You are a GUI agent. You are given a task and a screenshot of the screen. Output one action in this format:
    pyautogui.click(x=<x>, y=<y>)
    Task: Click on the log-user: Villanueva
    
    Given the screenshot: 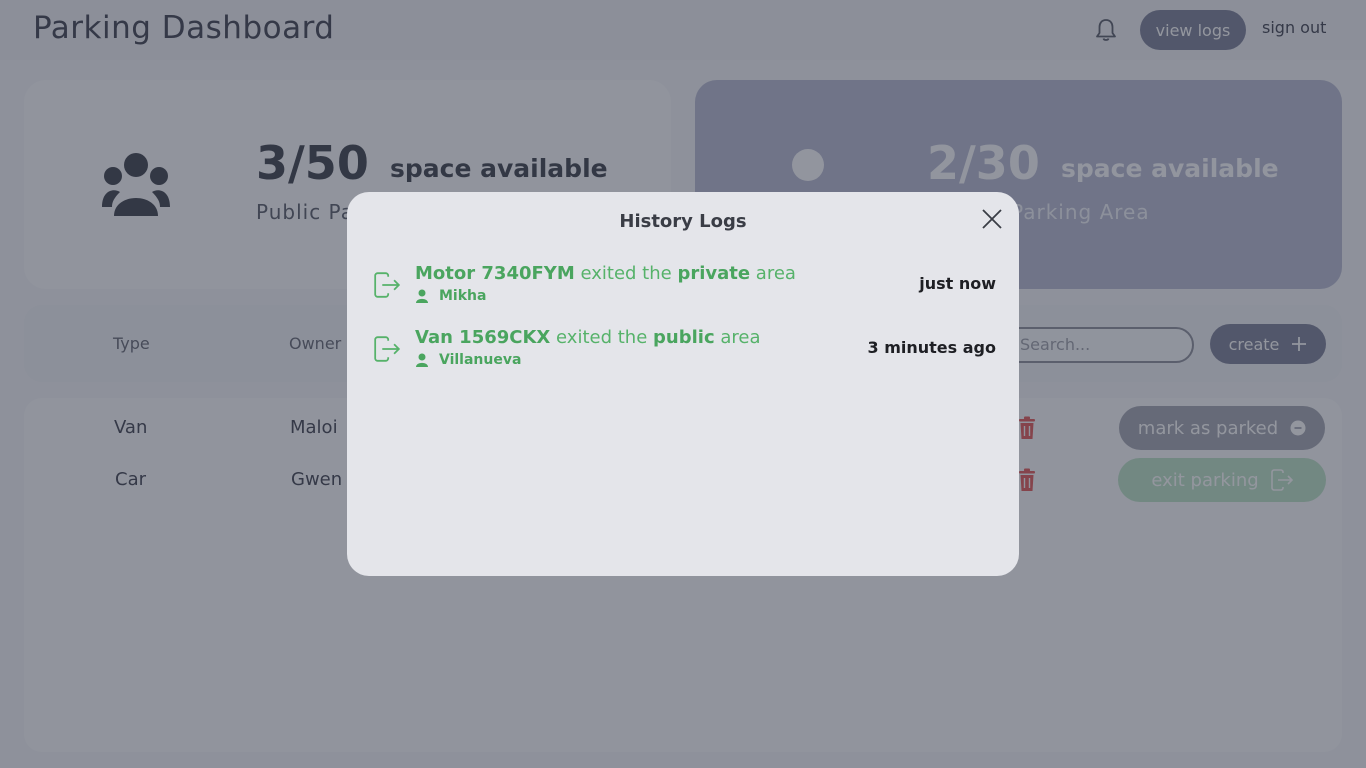 What is the action you would take?
    pyautogui.click(x=468, y=360)
    